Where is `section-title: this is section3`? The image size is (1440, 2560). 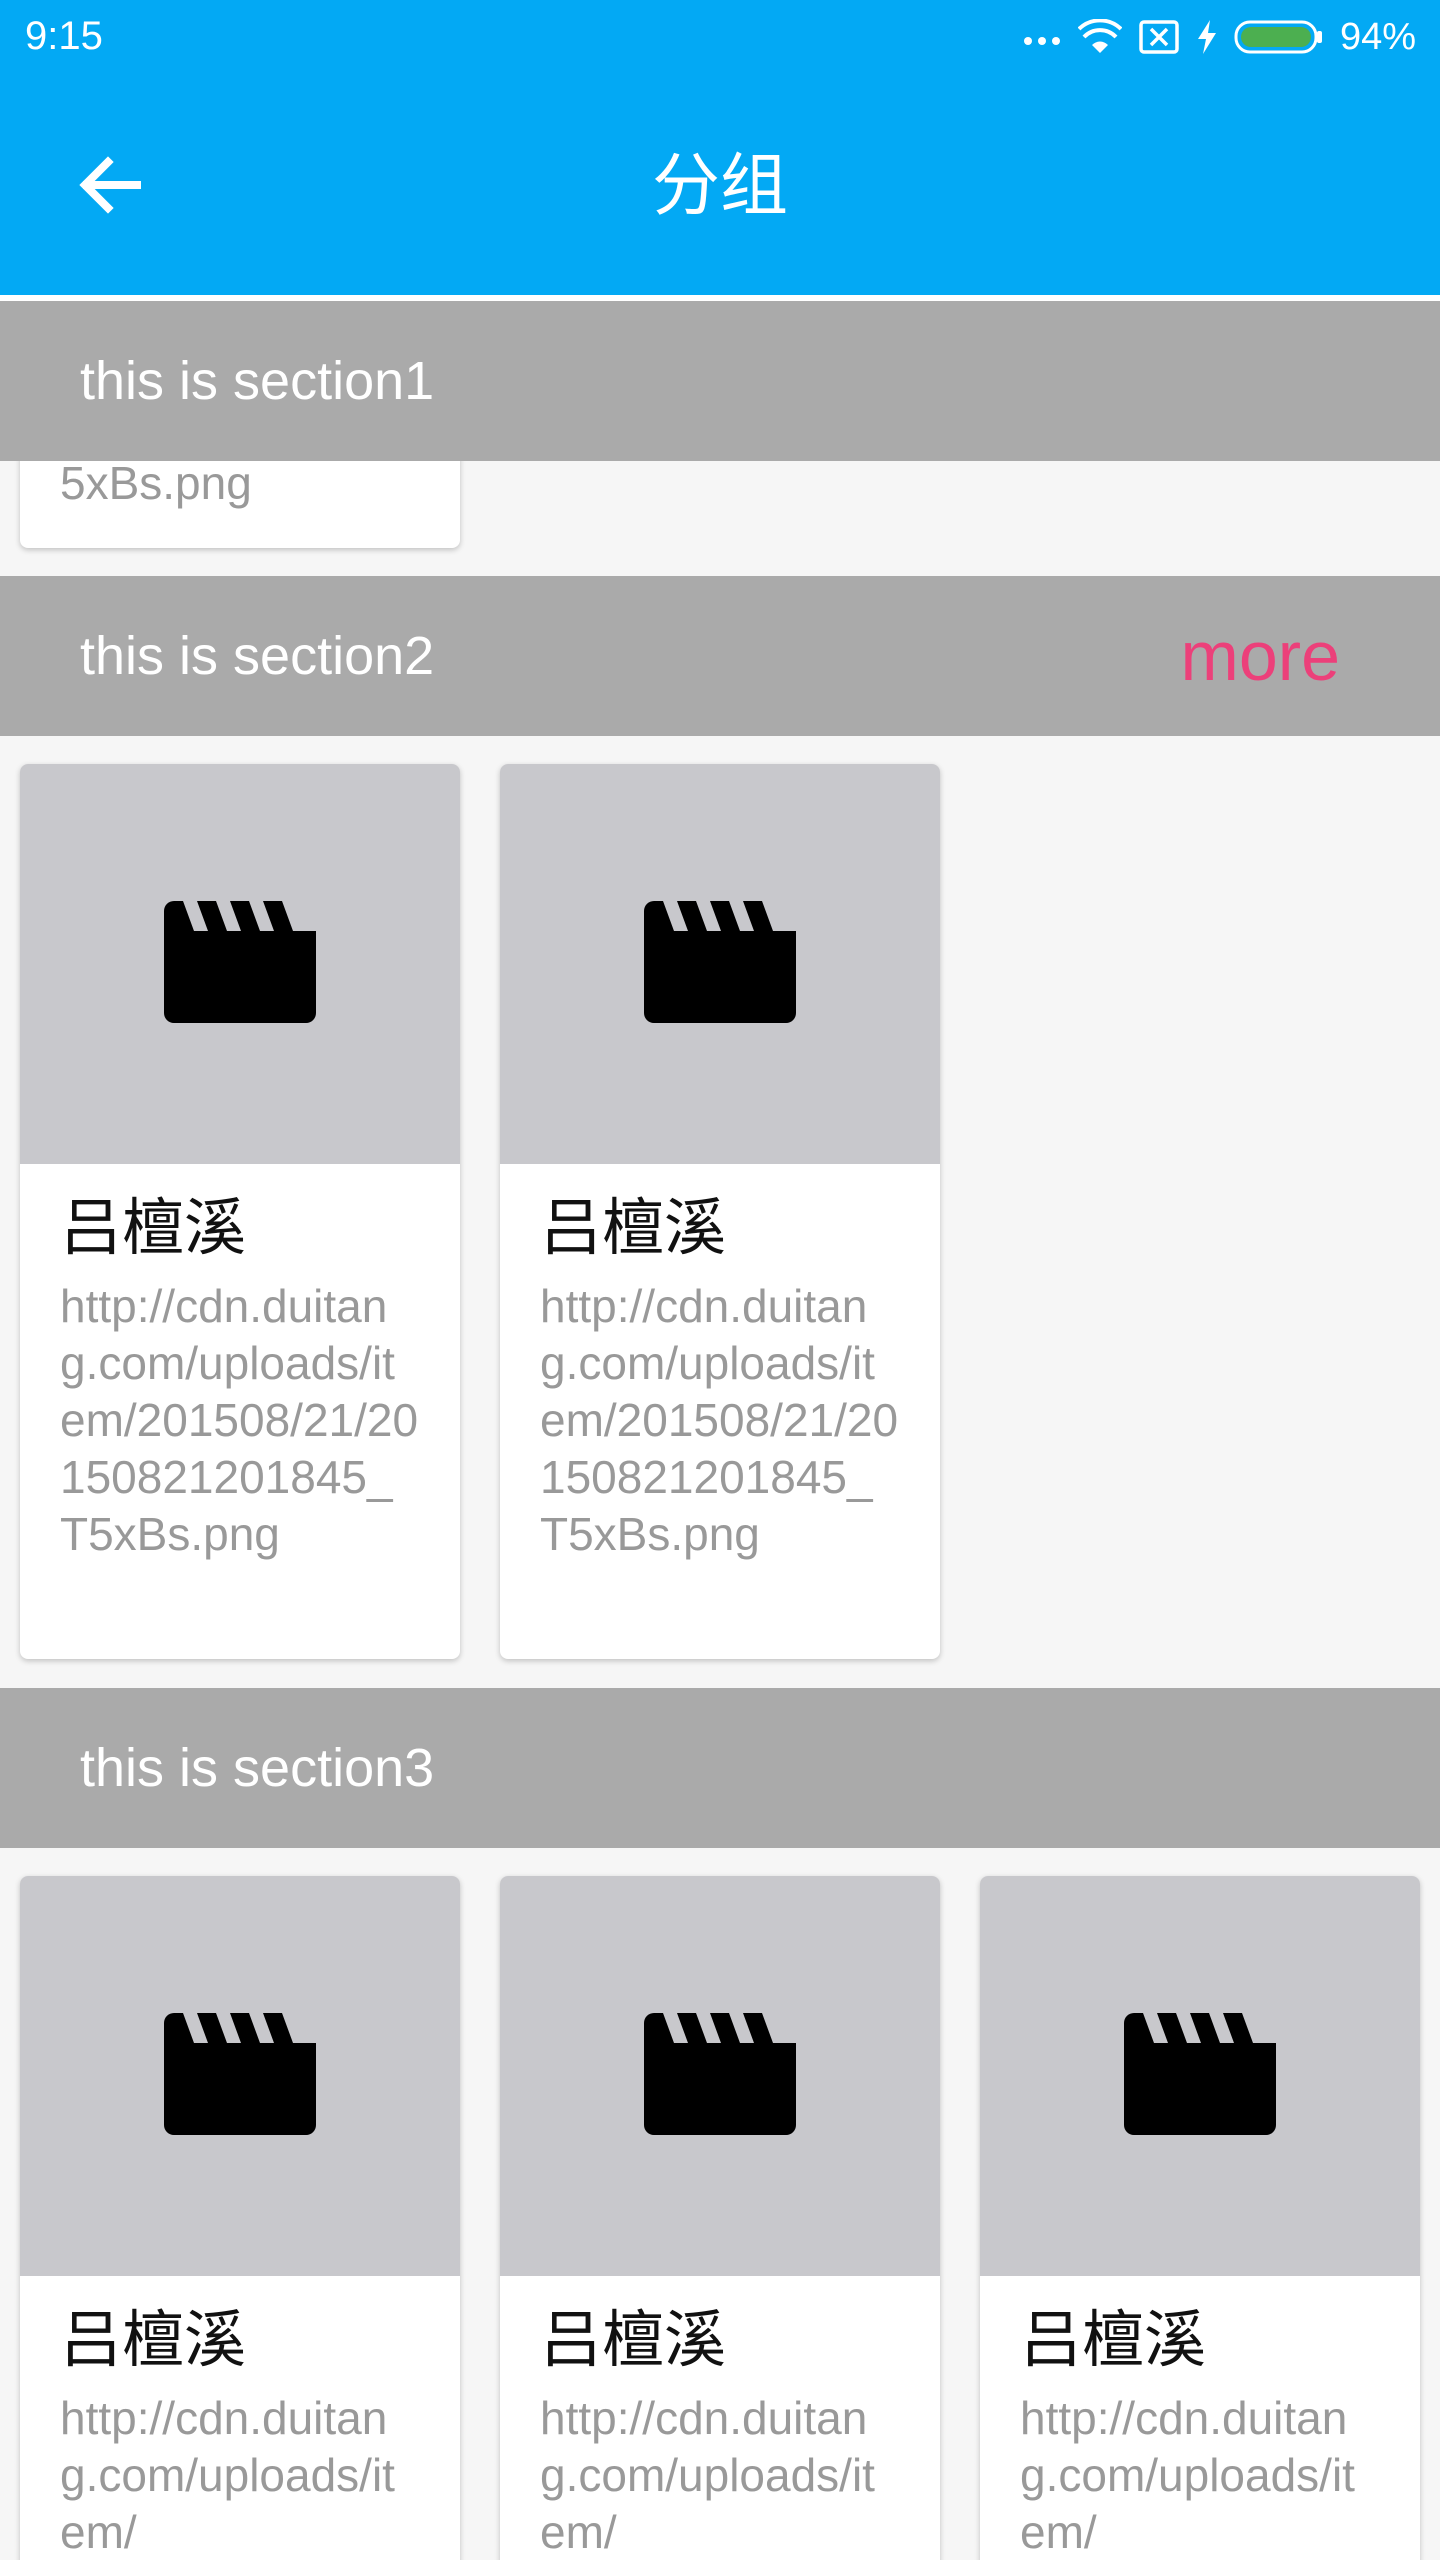 section-title: this is section3 is located at coordinates (257, 1768).